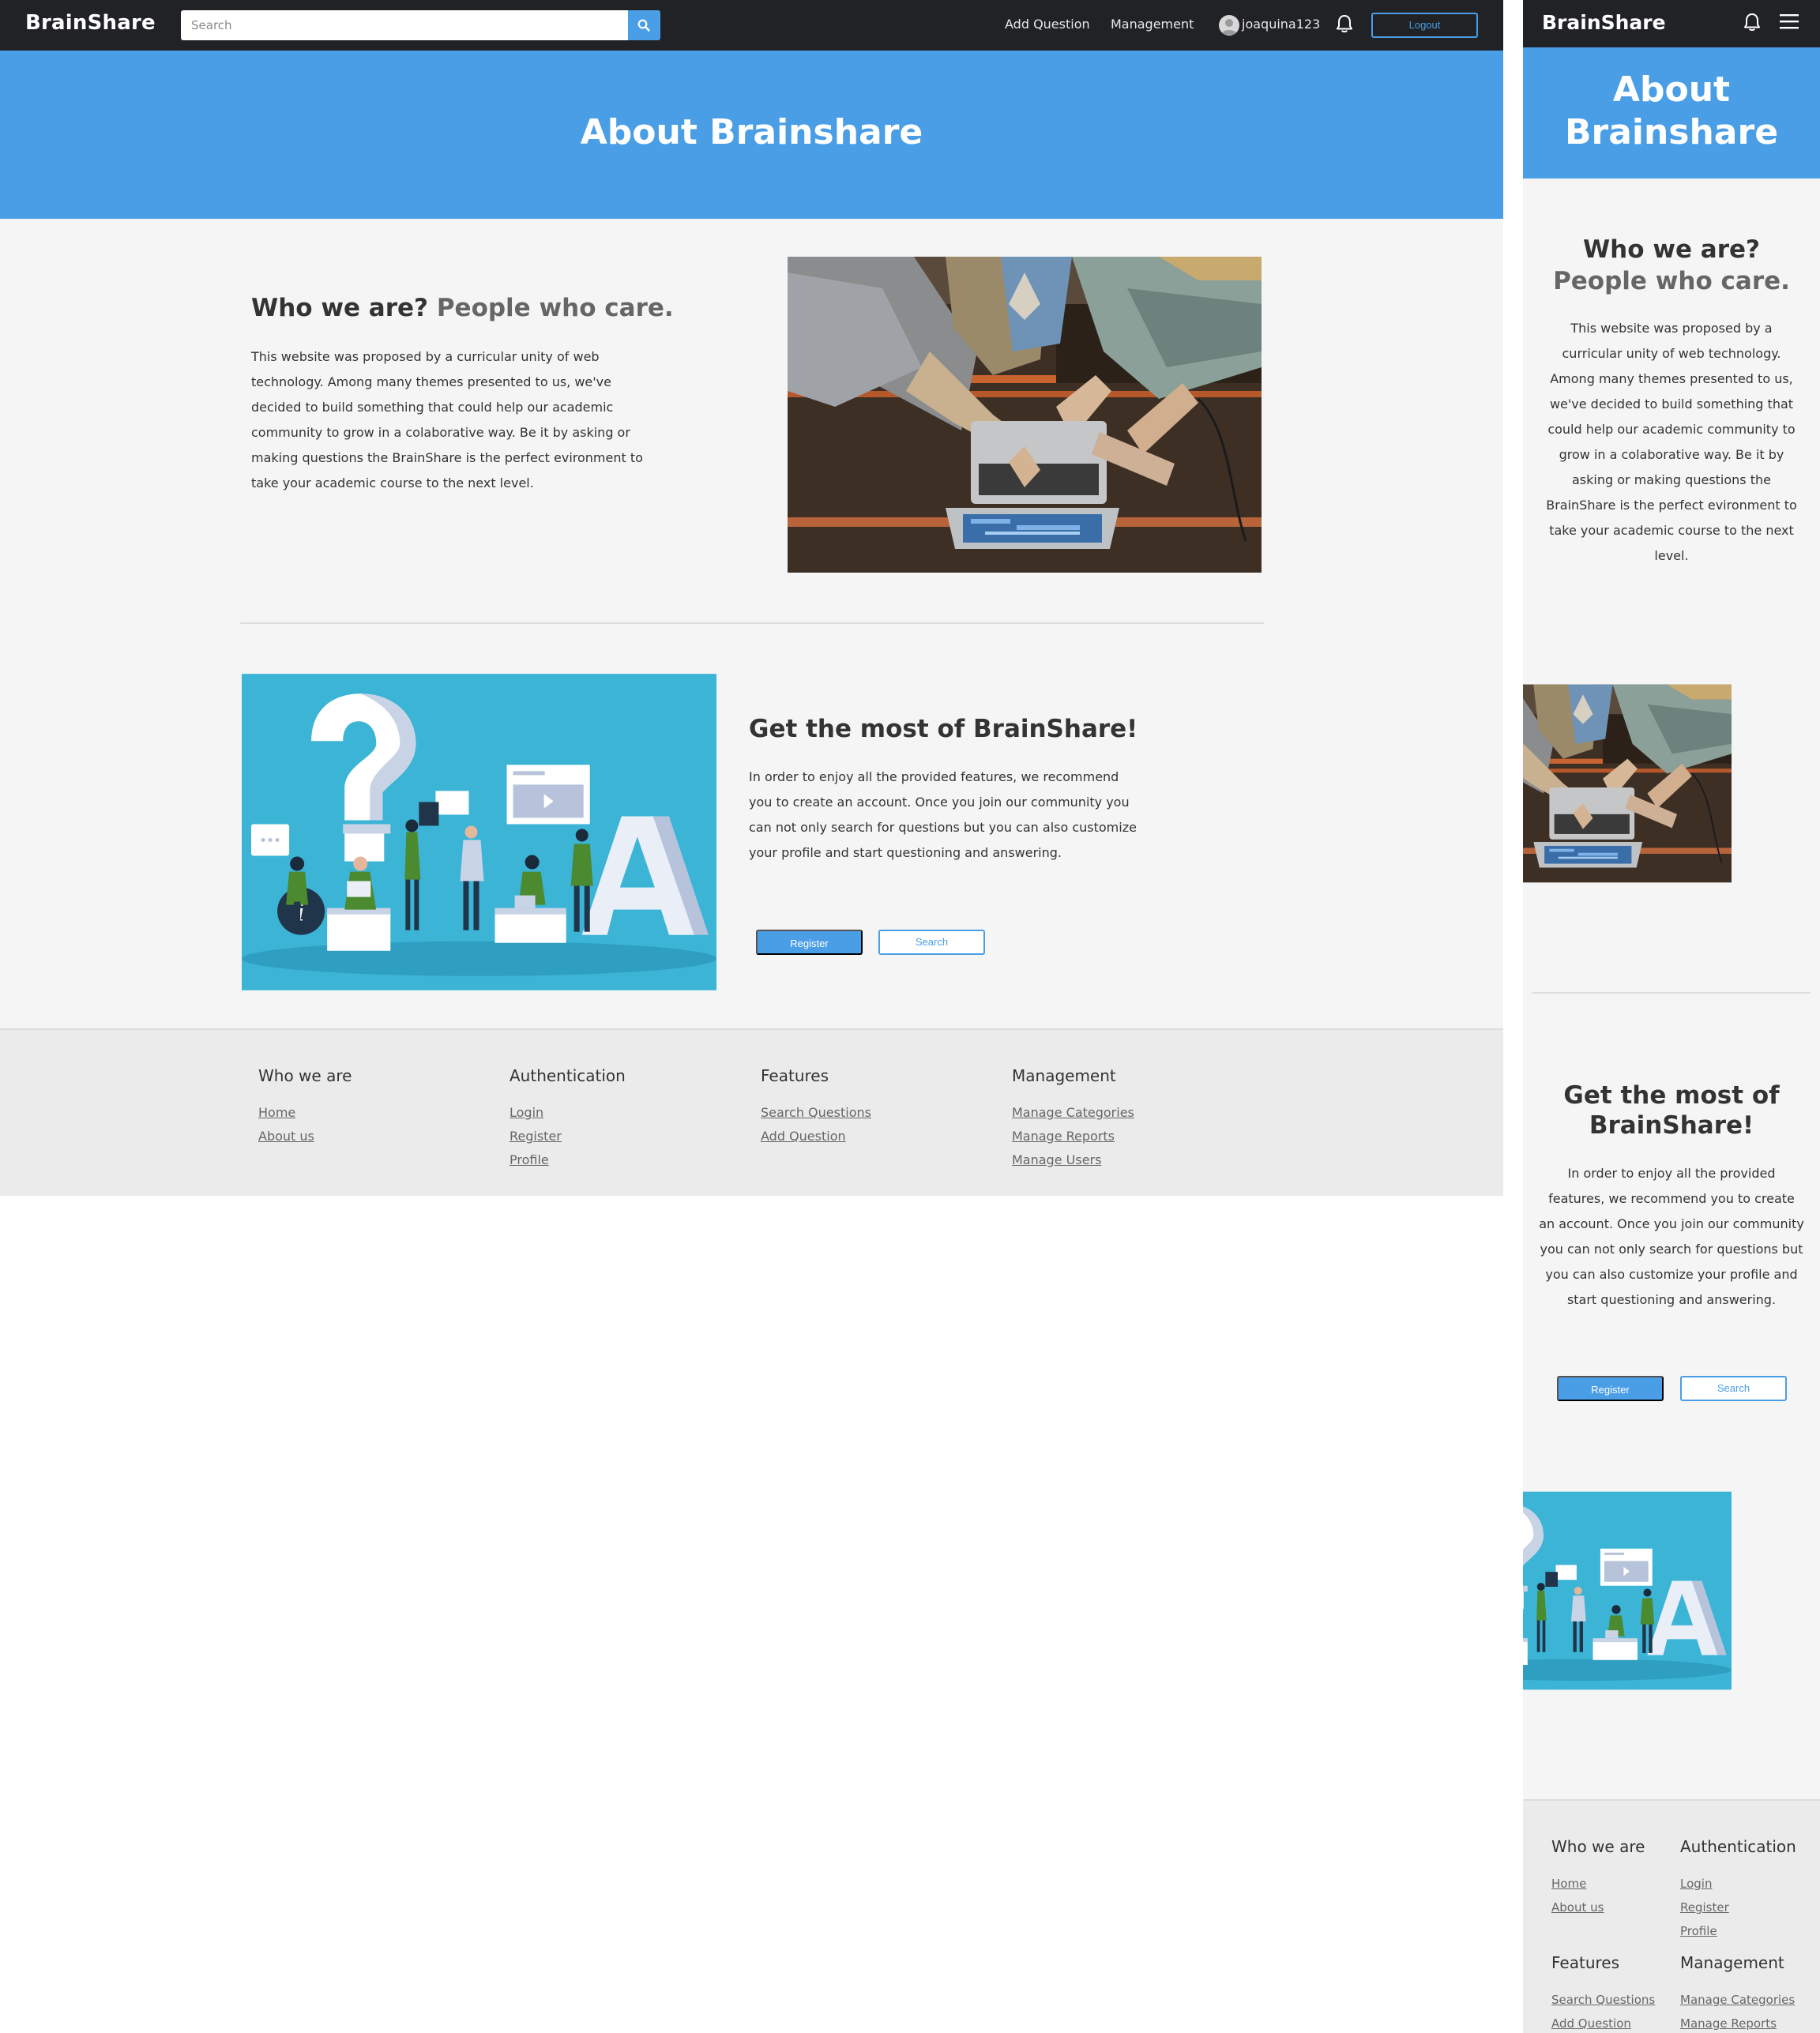 The height and width of the screenshot is (2033, 1820). I want to click on search-input, so click(404, 25).